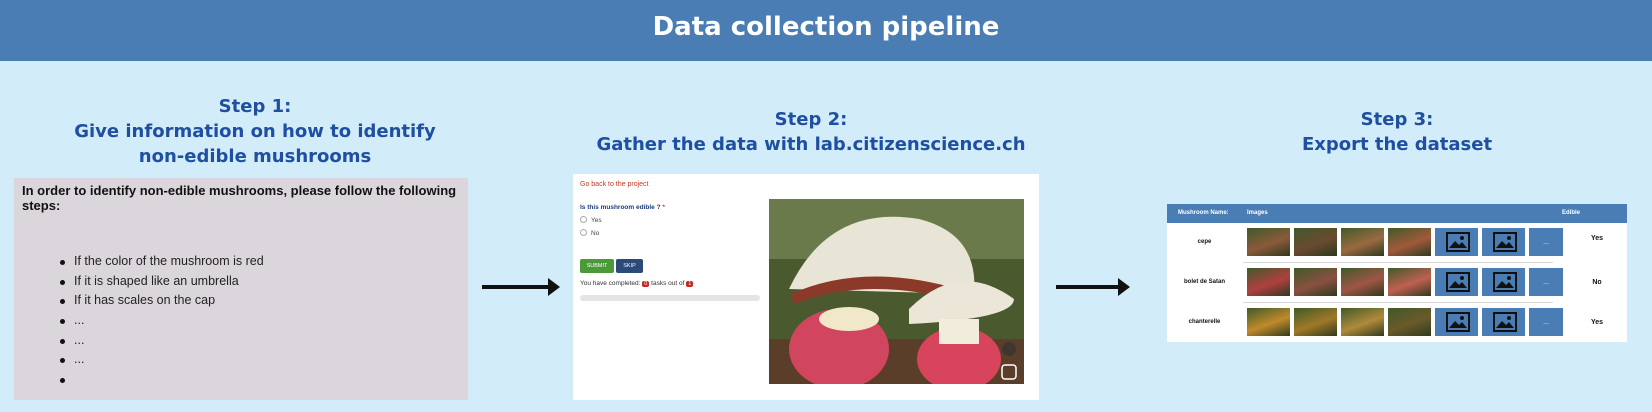 Image resolution: width=1652 pixels, height=412 pixels. I want to click on instruction-item: If it is shaped like an umbrella, so click(162, 282).